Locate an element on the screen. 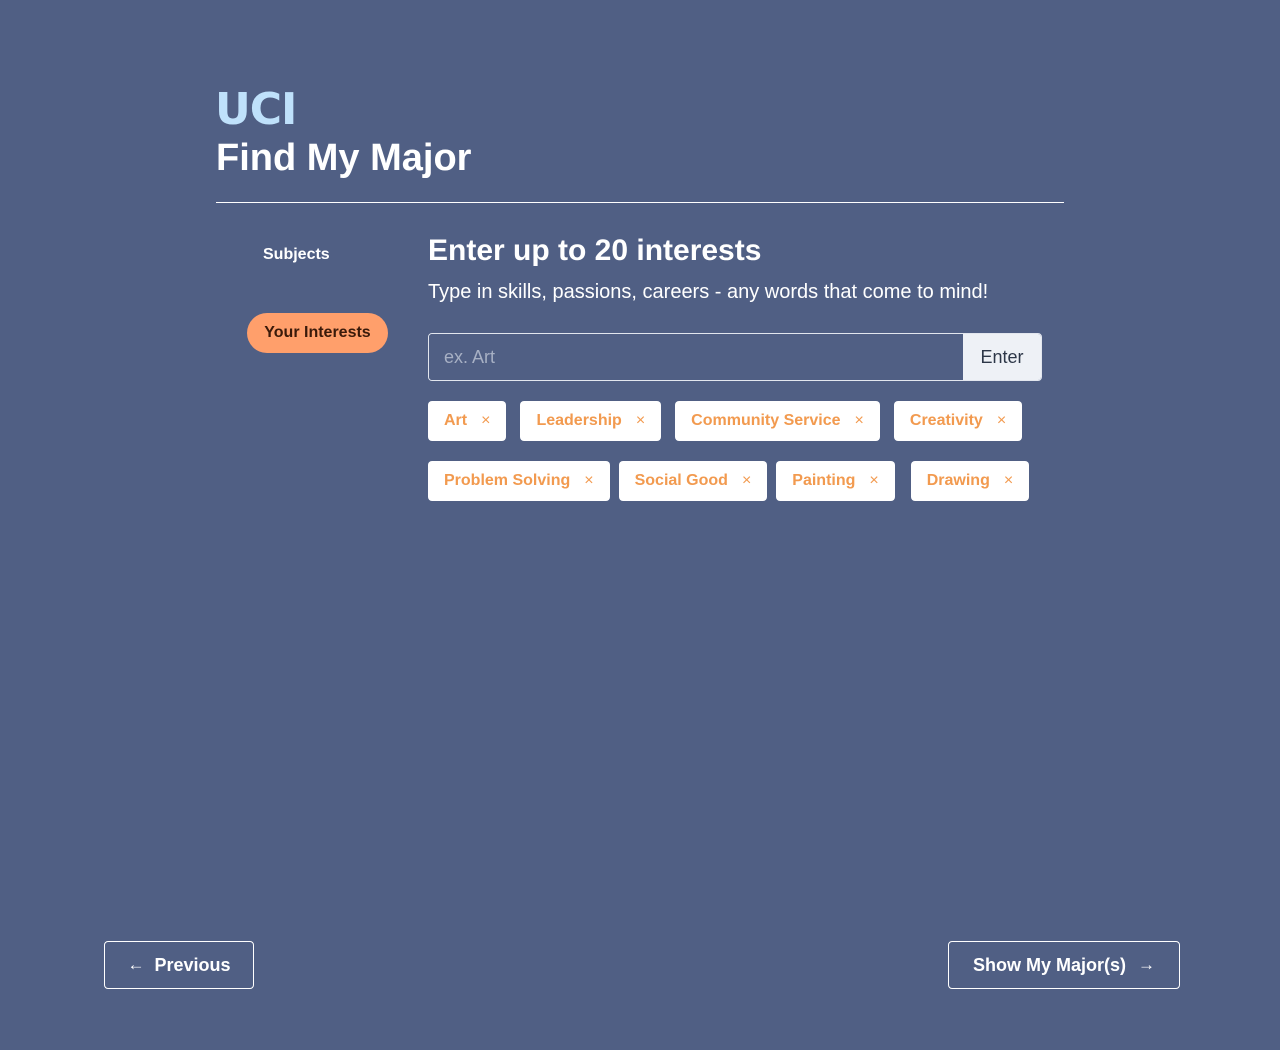 The height and width of the screenshot is (1050, 1280). interest-tag: Problem Solving × is located at coordinates (519, 481).